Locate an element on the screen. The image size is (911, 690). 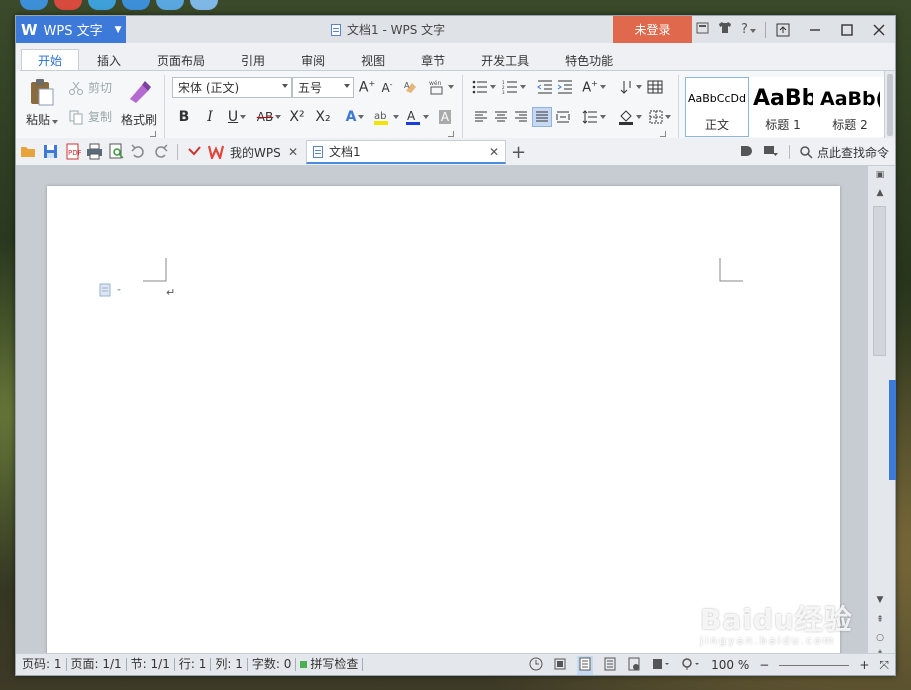
character-shading-button: A is located at coordinates (445, 117).